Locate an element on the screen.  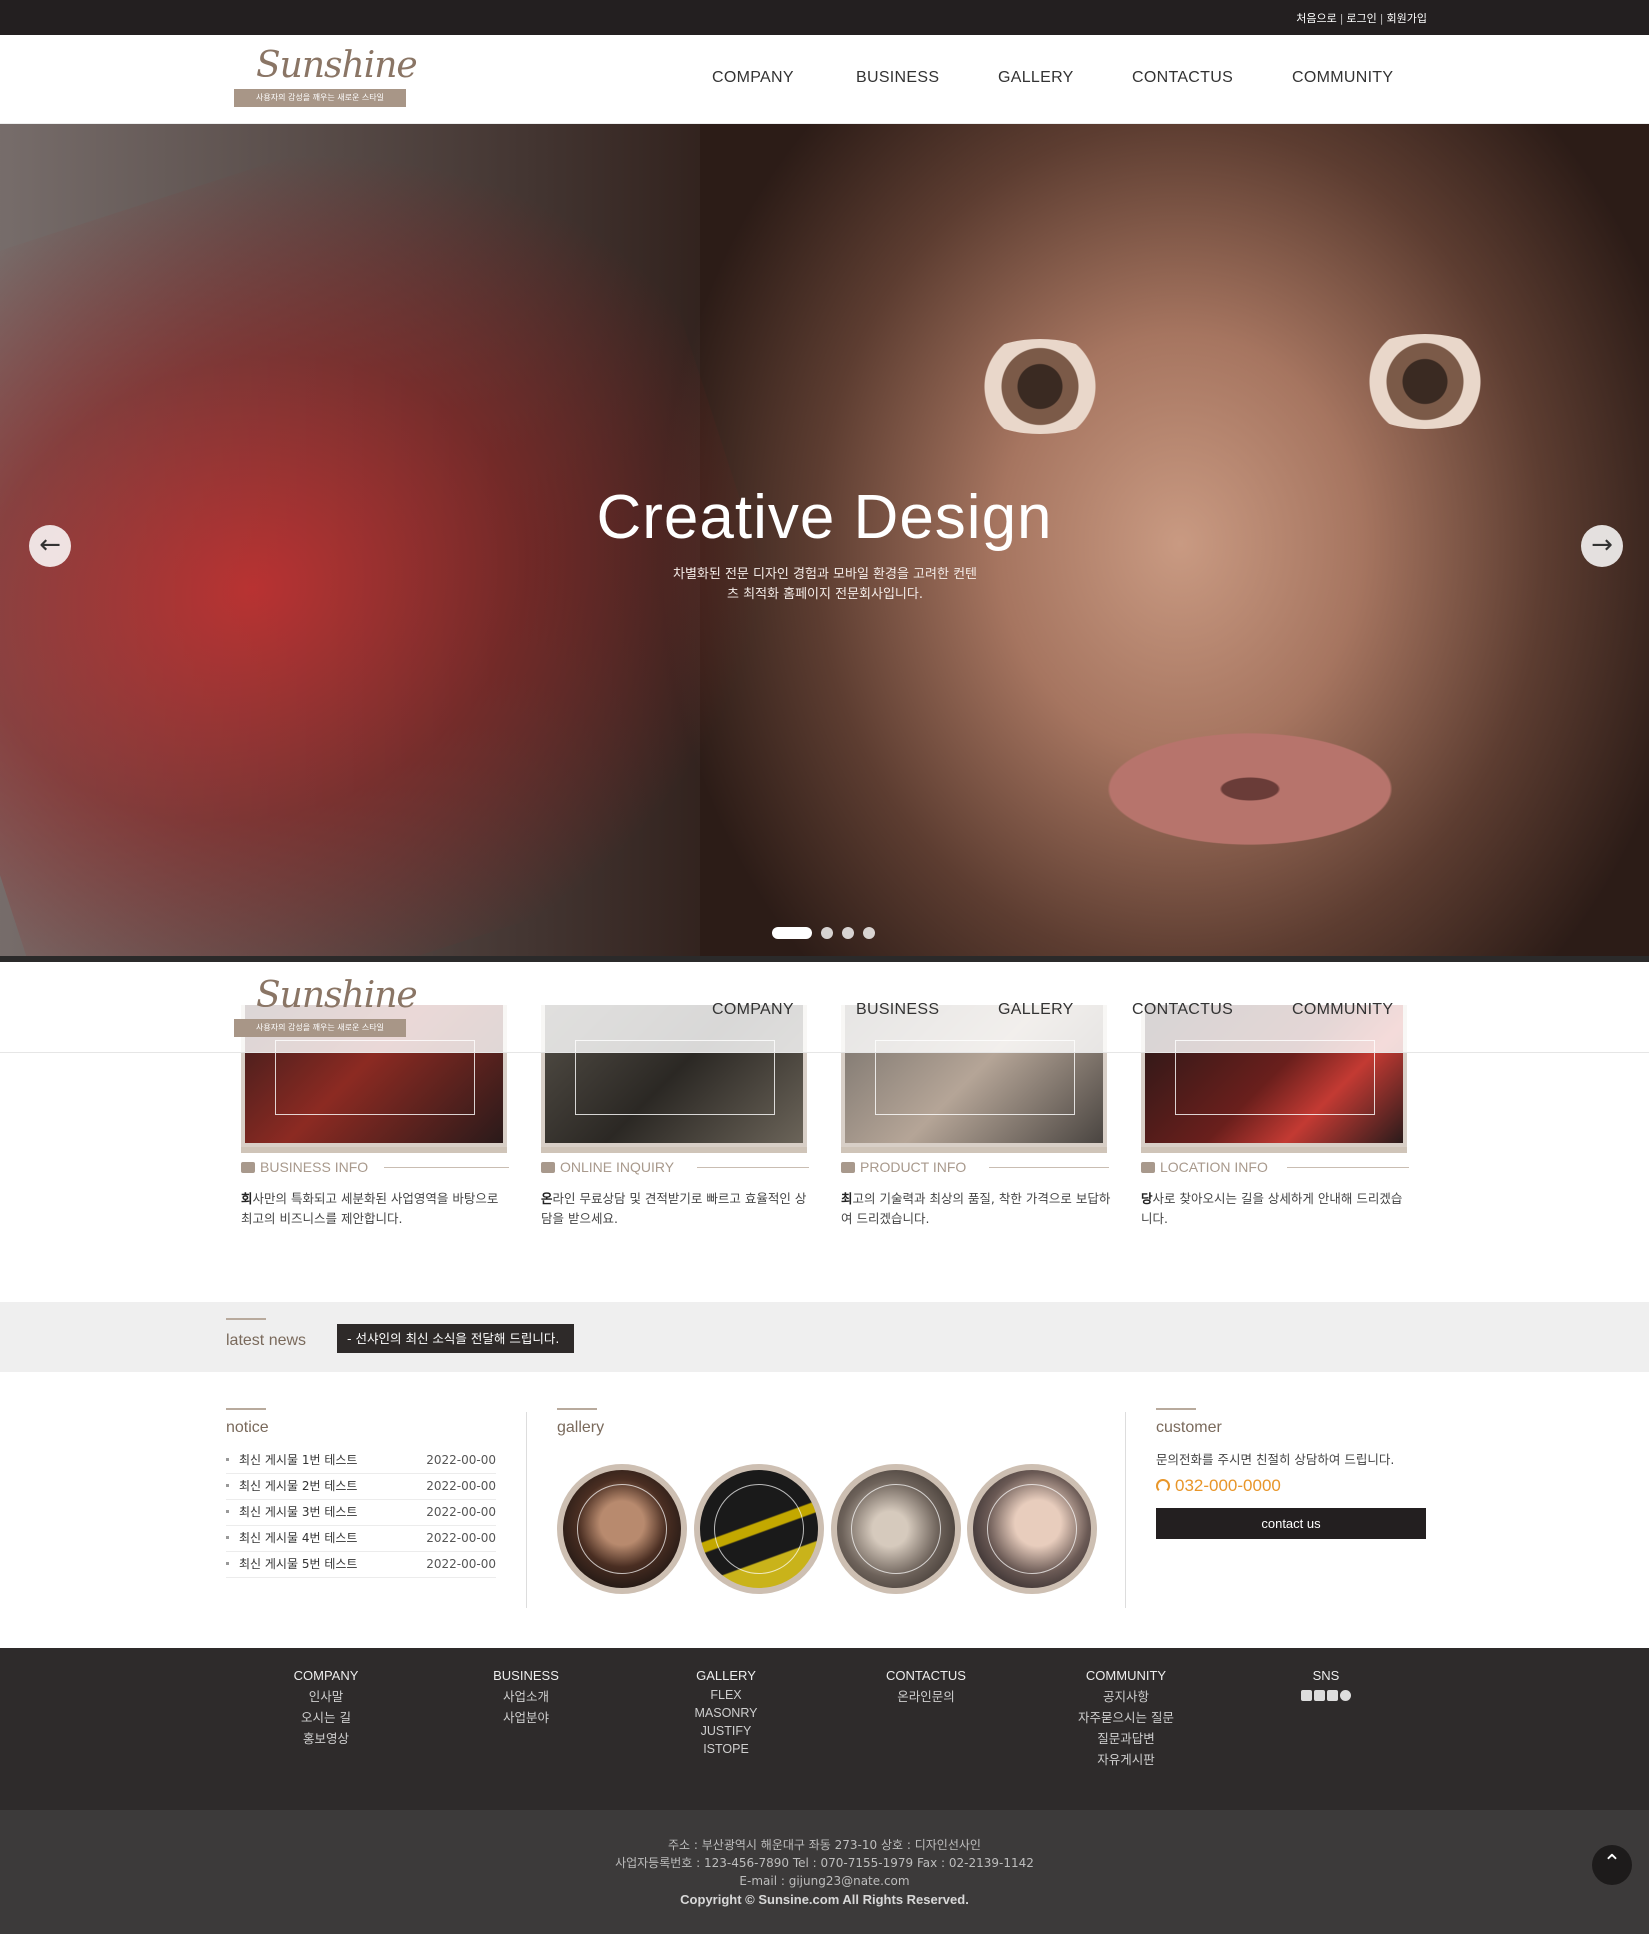
latest-news-ticker: - 선샤인의 최신 소식을 전달해 드립니다. is located at coordinates (455, 1338).